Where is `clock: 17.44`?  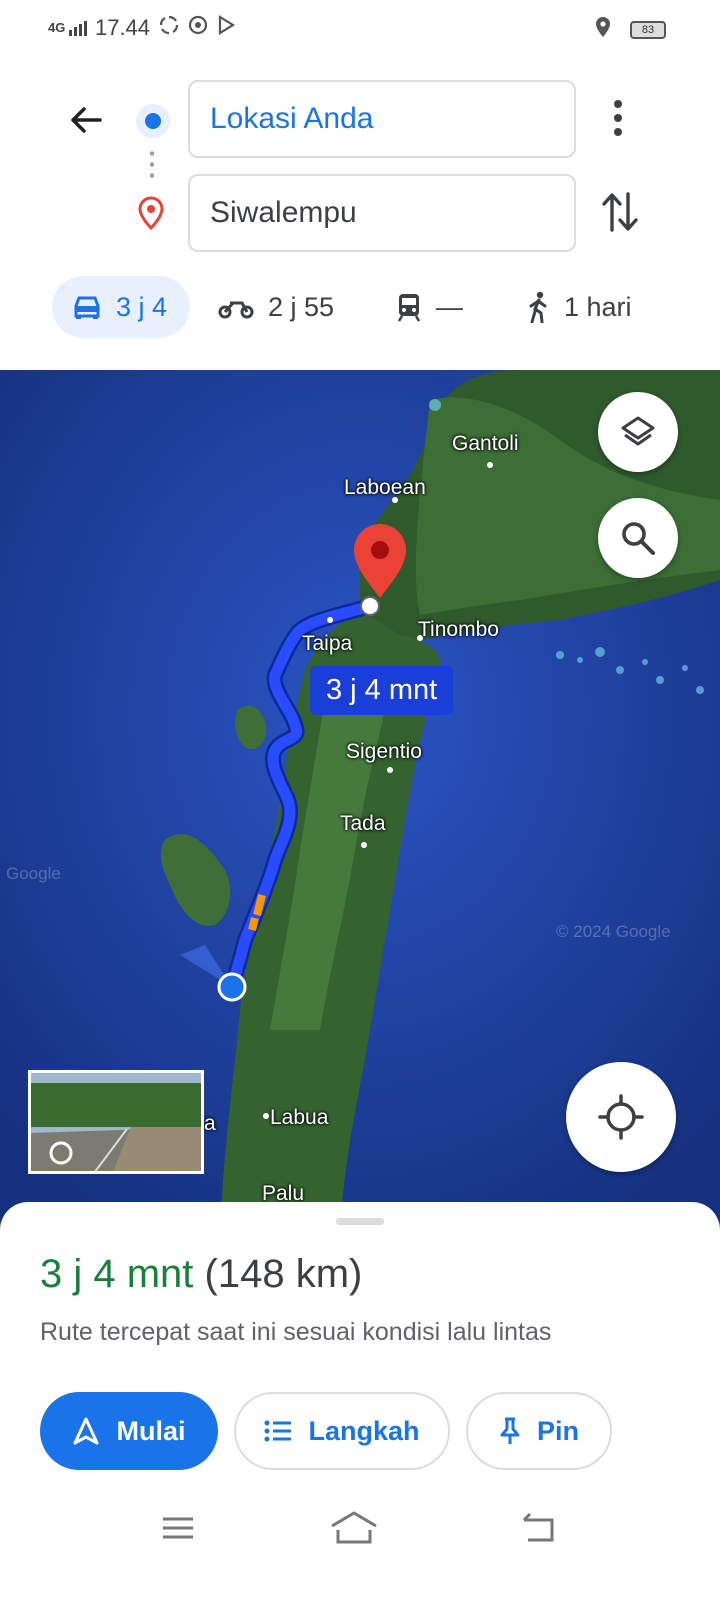 clock: 17.44 is located at coordinates (122, 27).